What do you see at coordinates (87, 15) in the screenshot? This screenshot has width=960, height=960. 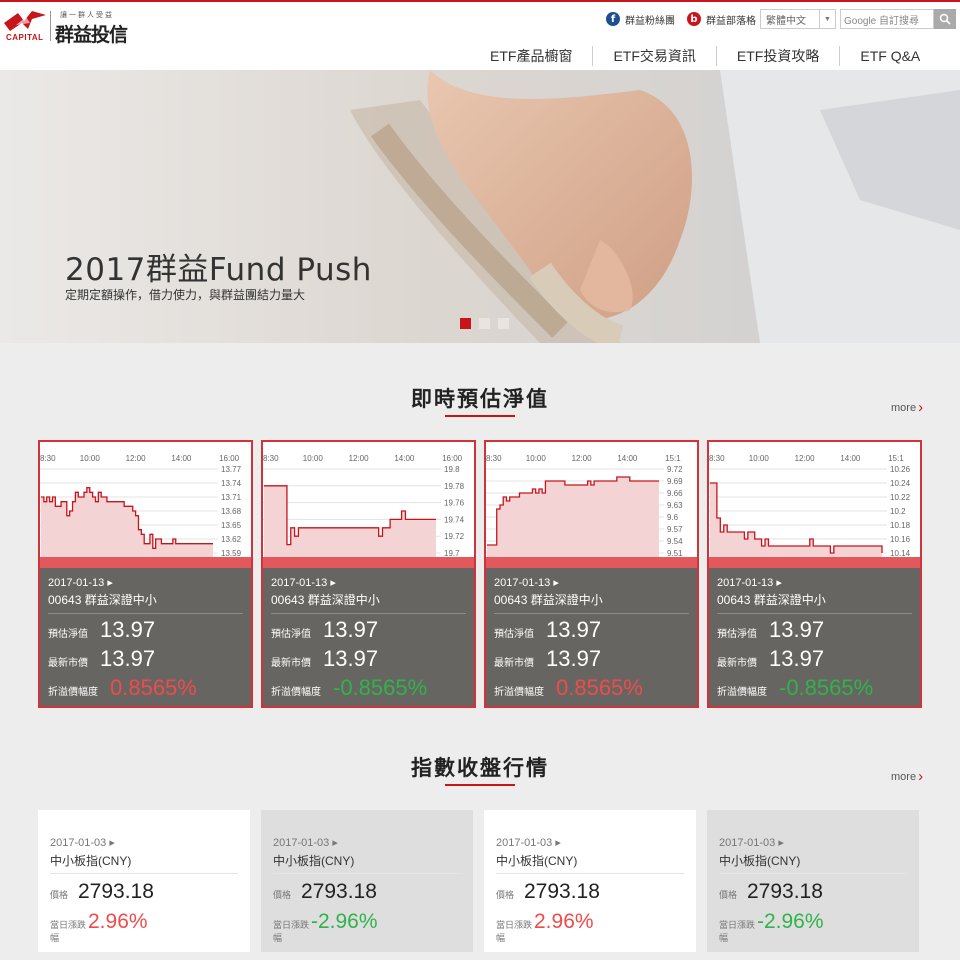 I see `logo-slogan: 讓一群人受益` at bounding box center [87, 15].